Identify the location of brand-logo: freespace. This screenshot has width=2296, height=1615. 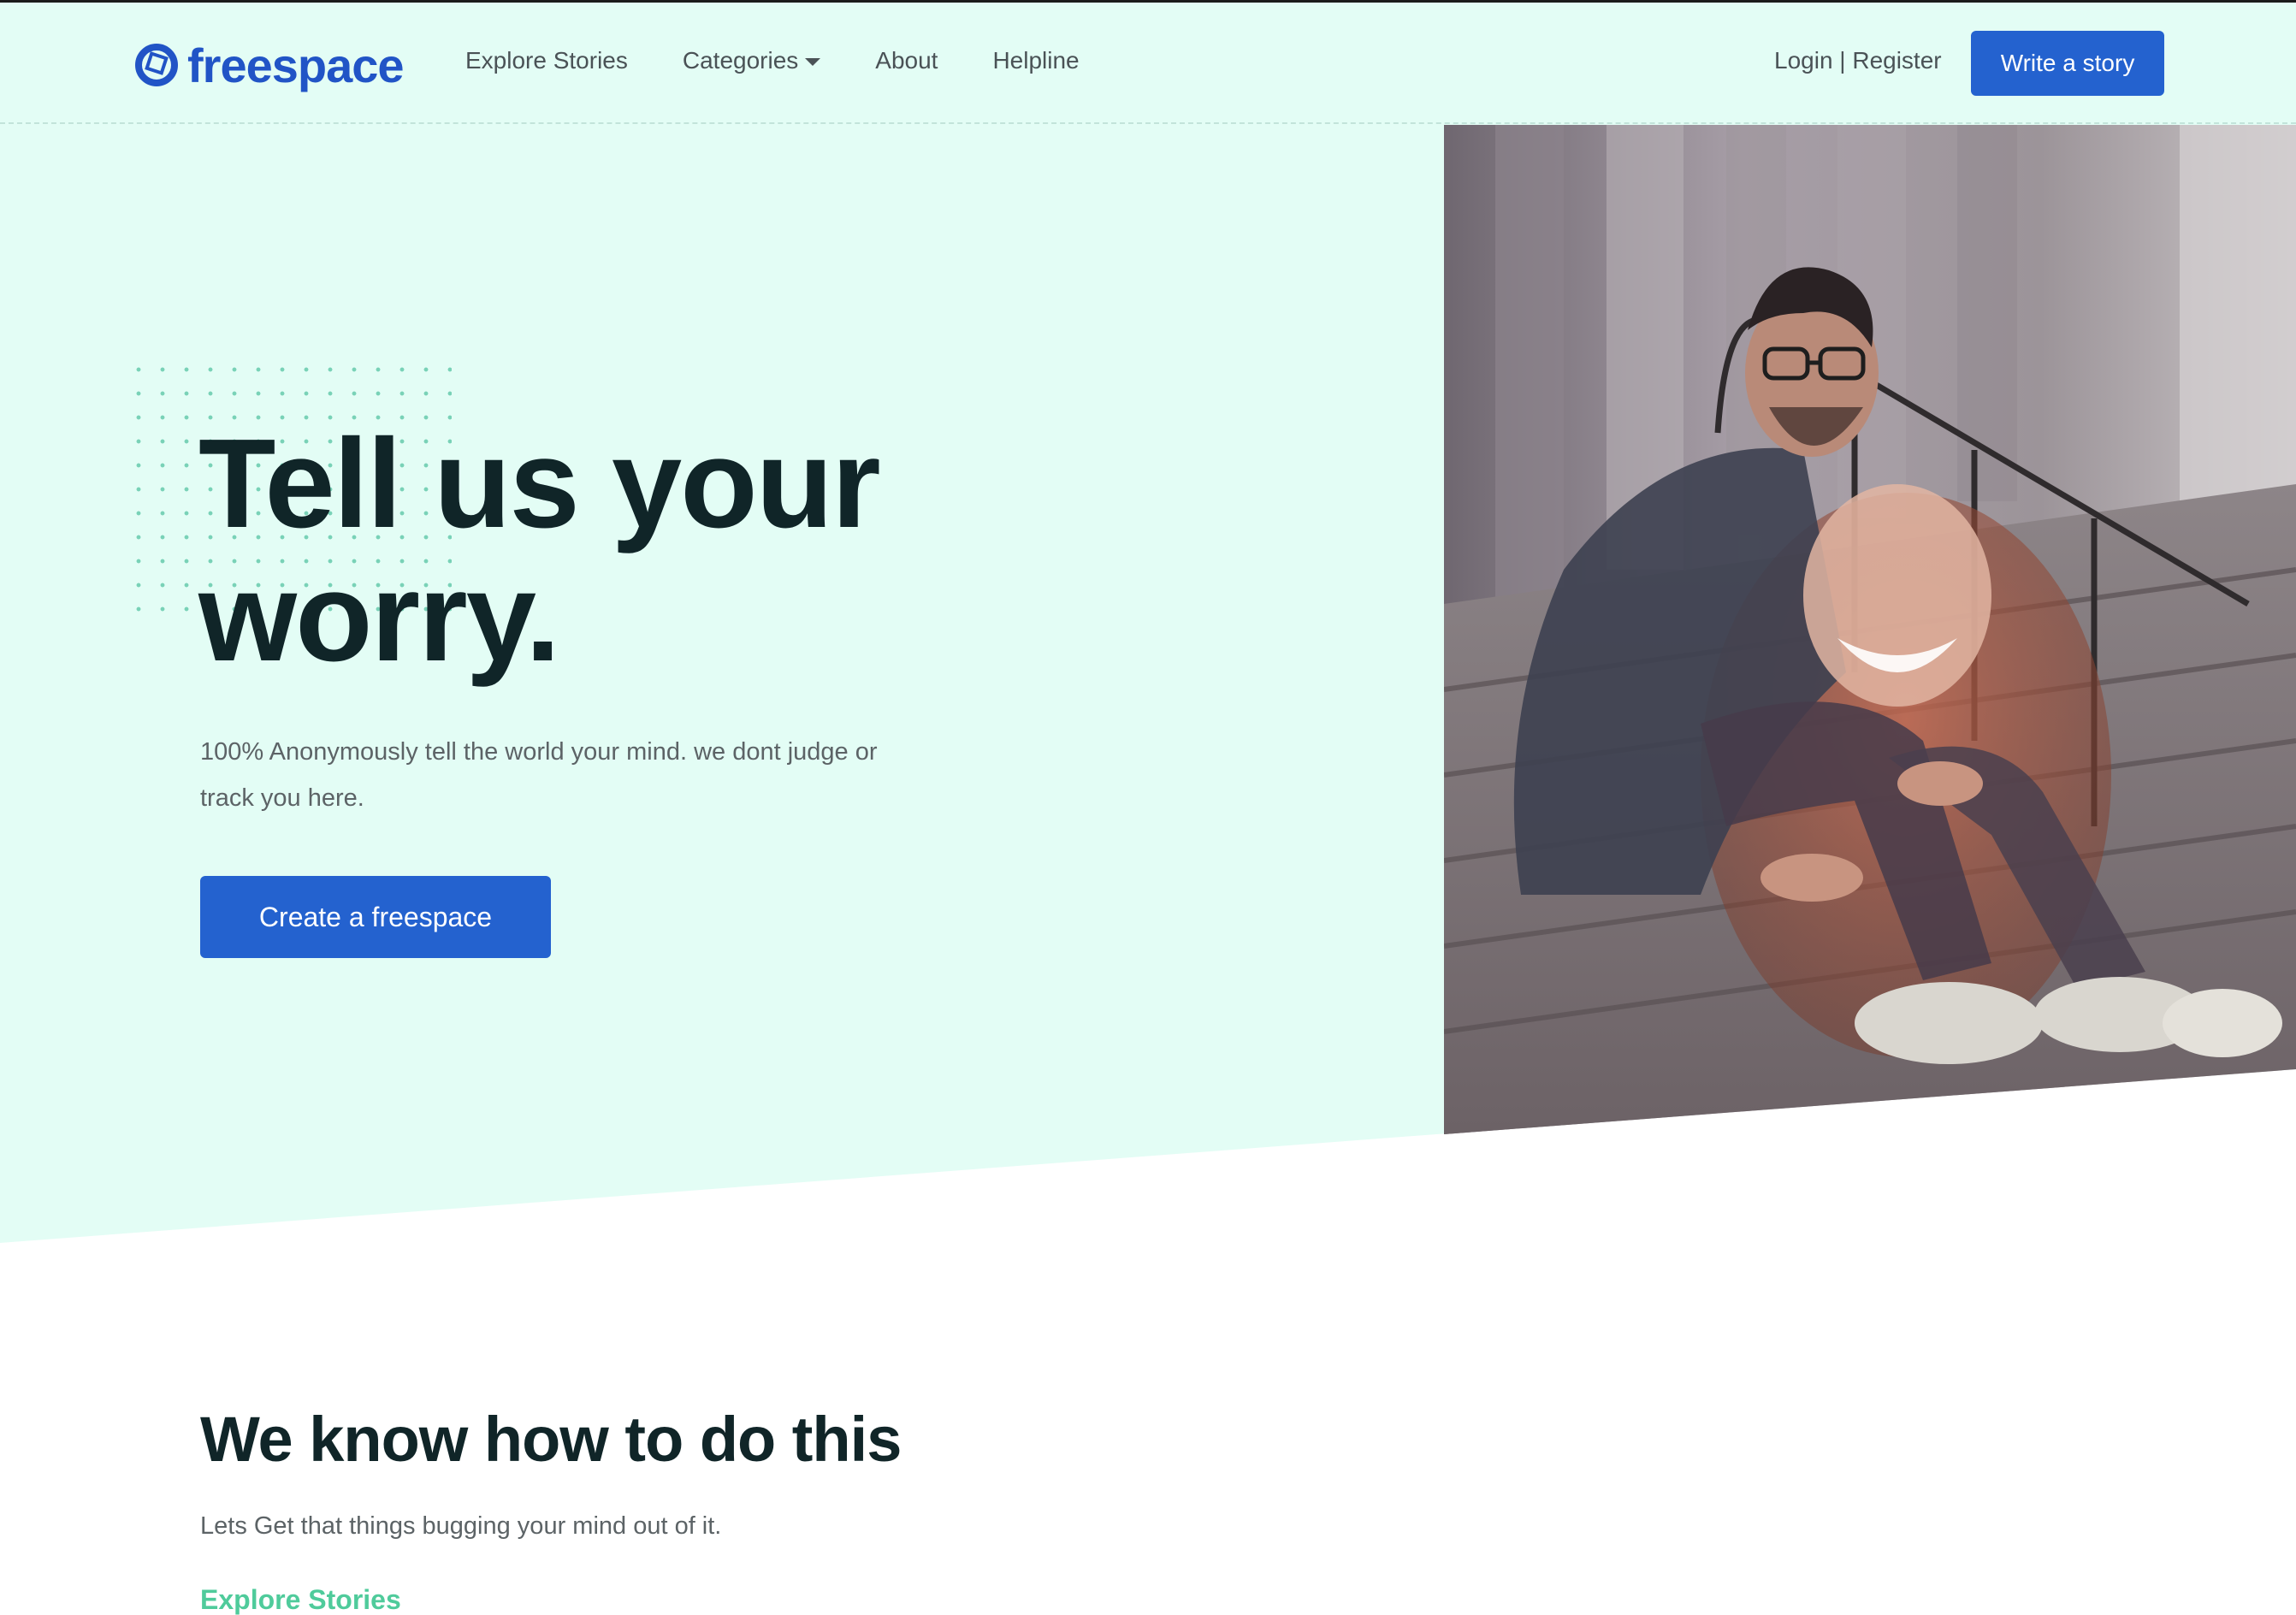
(269, 65).